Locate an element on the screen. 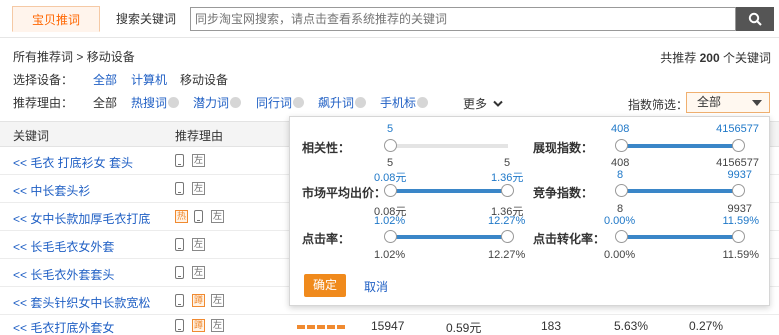  cell-avg-bid: 0.59元 is located at coordinates (464, 328).